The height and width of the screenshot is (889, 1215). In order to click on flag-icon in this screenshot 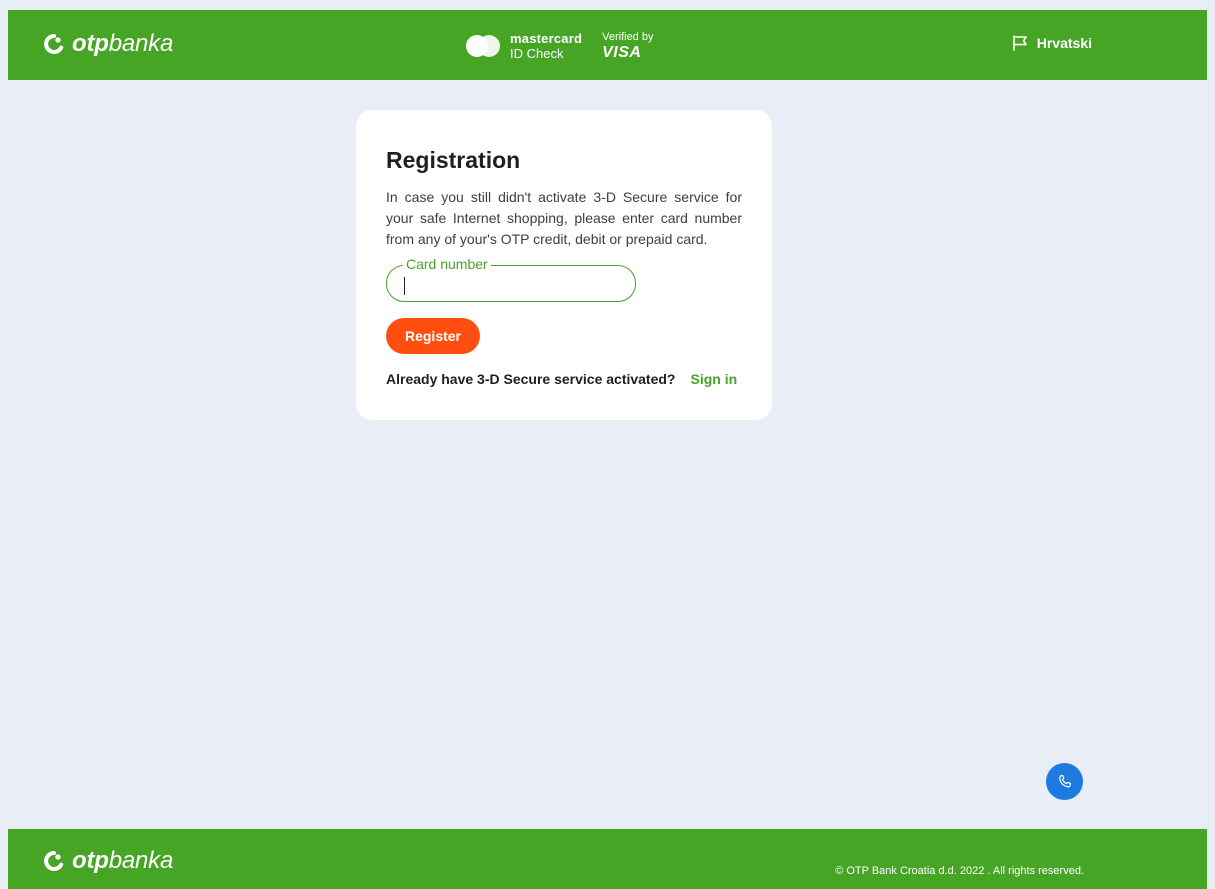, I will do `click(1019, 43)`.